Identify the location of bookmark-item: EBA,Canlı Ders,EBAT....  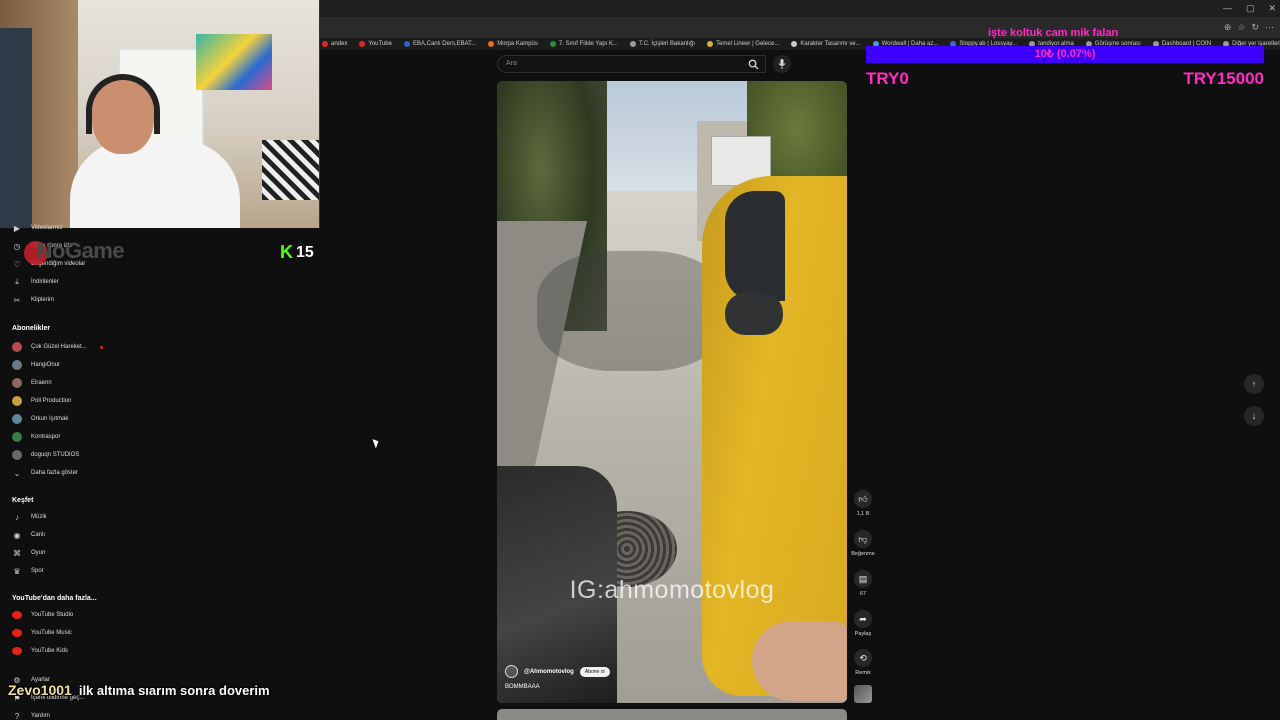
(439, 44).